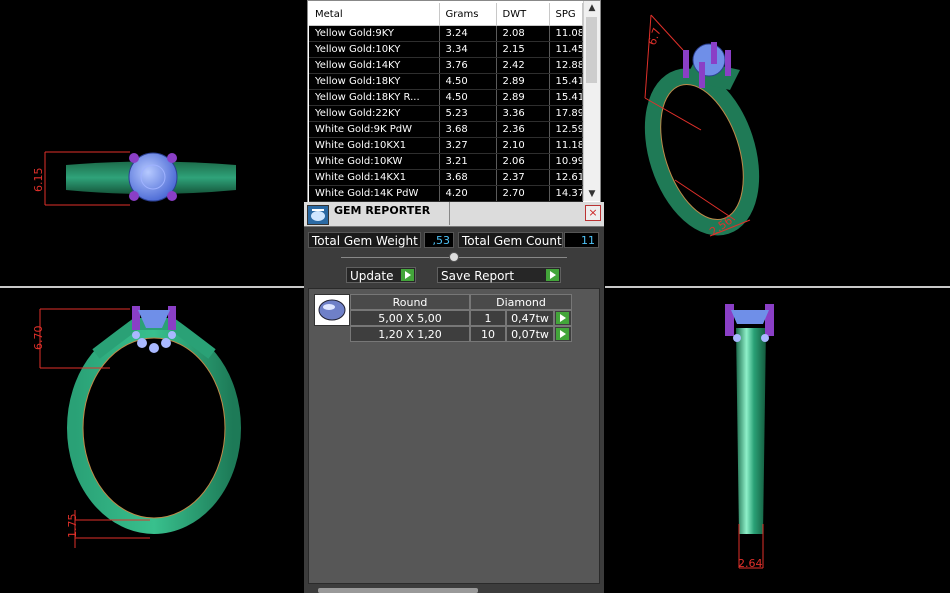 This screenshot has width=950, height=593. Describe the element at coordinates (374, 81) in the screenshot. I see `metal-cell: Yellow Gold:18KY` at that location.